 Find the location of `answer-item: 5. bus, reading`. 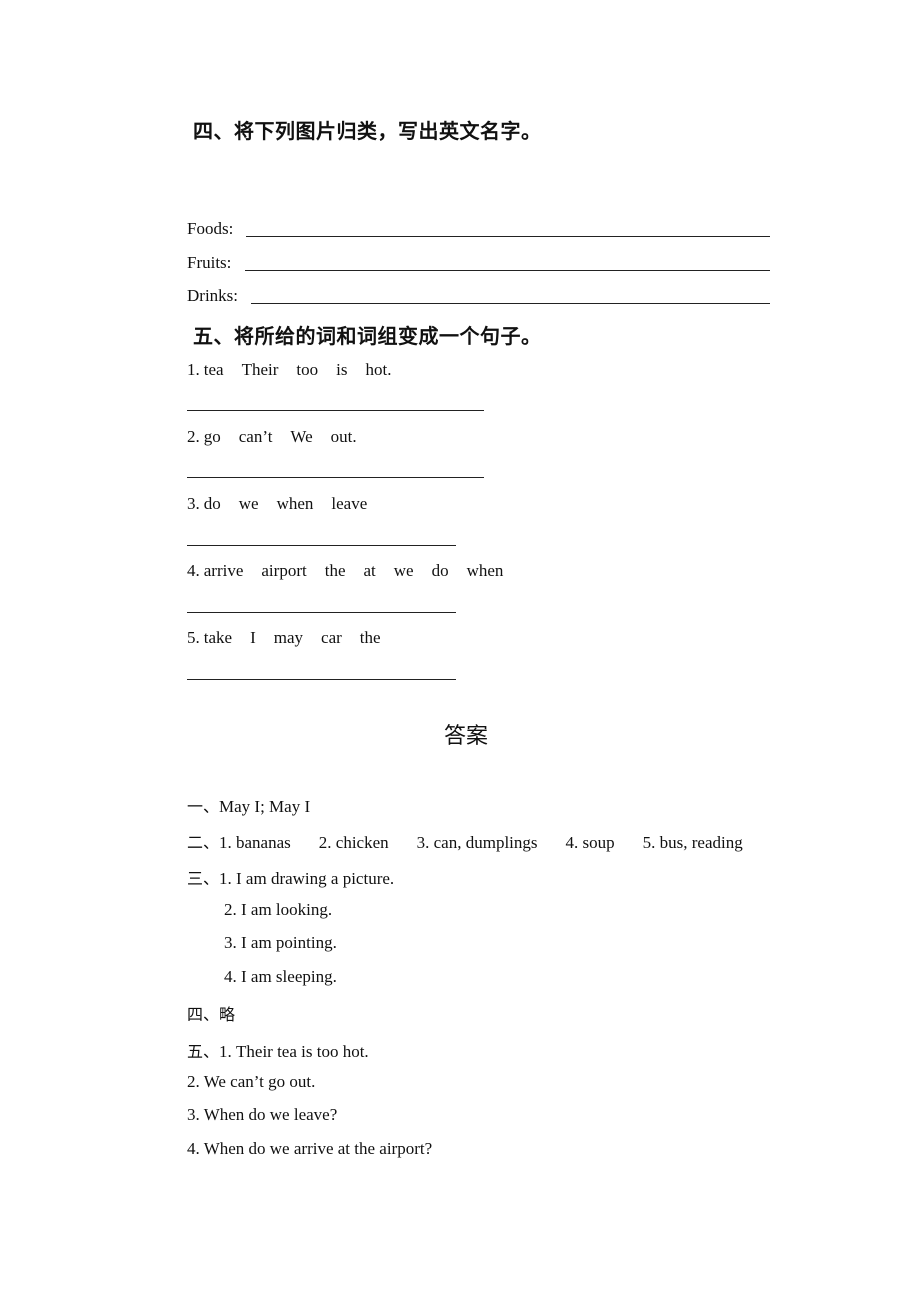

answer-item: 5. bus, reading is located at coordinates (692, 842).